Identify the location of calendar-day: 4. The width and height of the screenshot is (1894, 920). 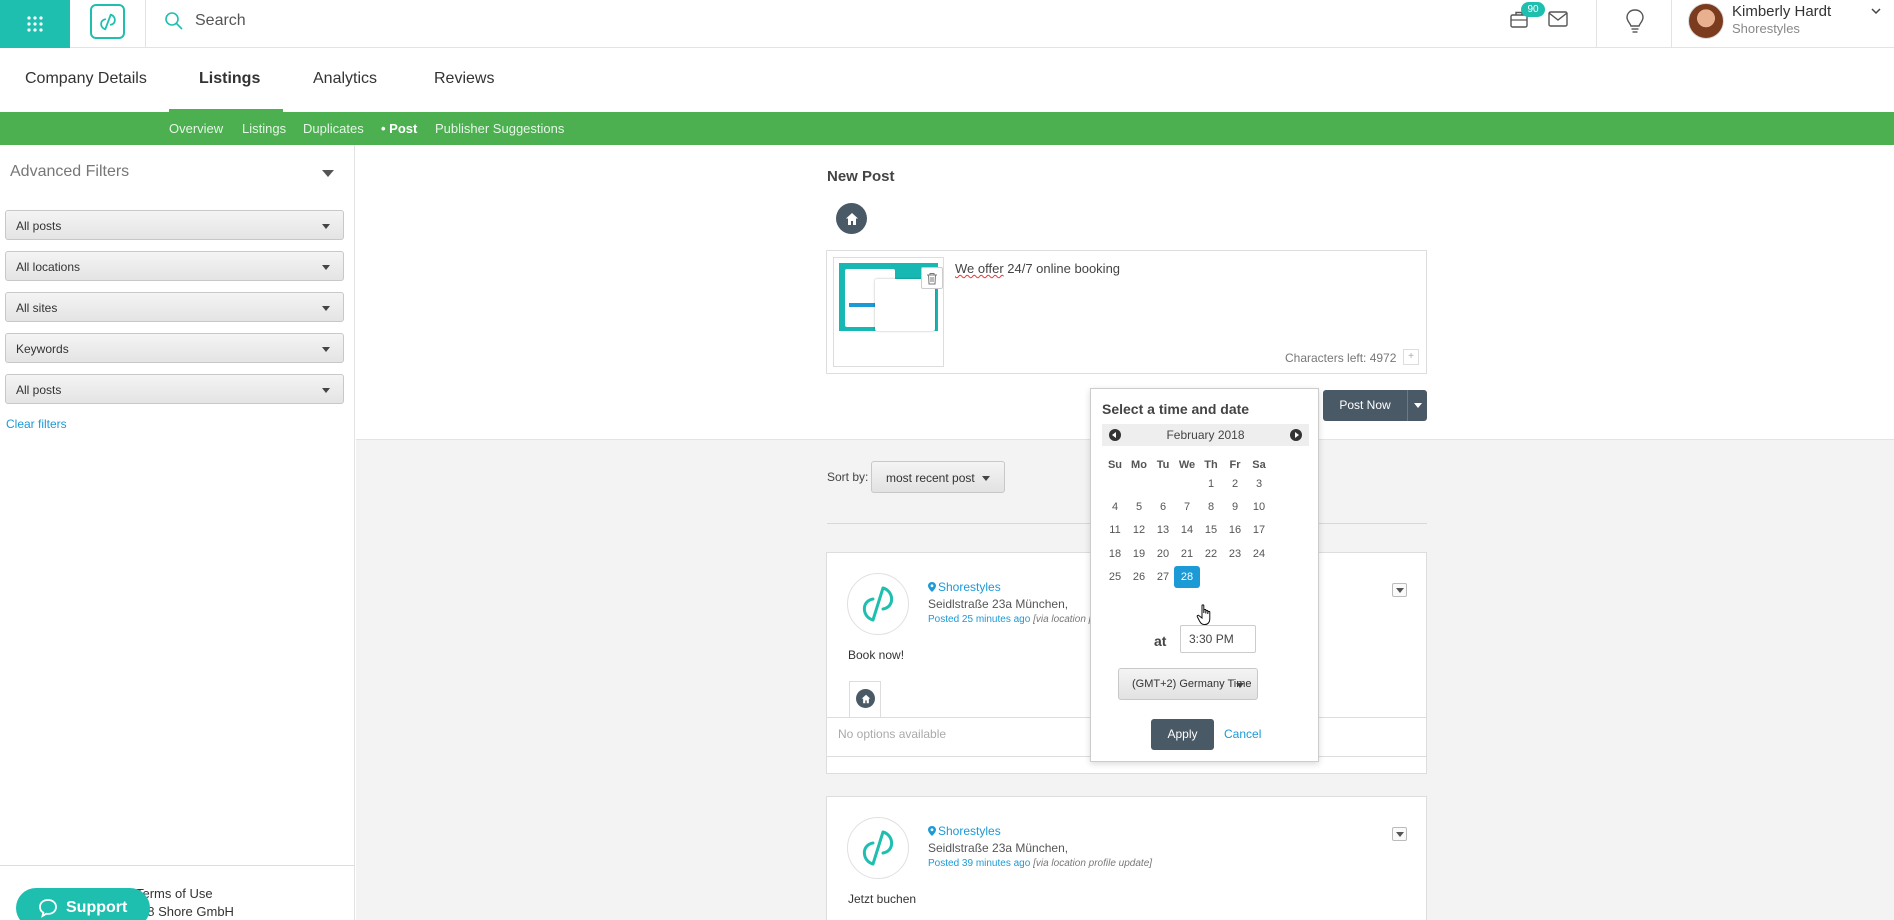
(1115, 507).